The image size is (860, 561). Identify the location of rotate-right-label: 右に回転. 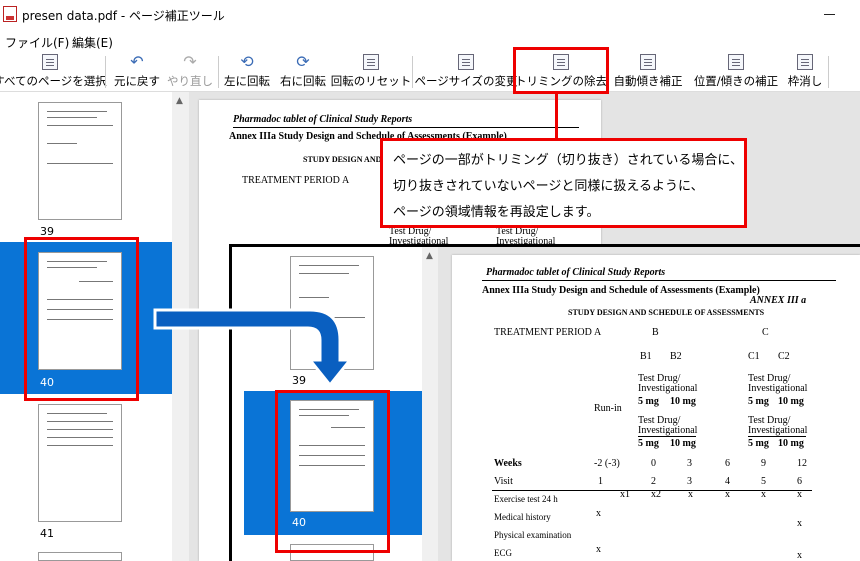
(303, 81).